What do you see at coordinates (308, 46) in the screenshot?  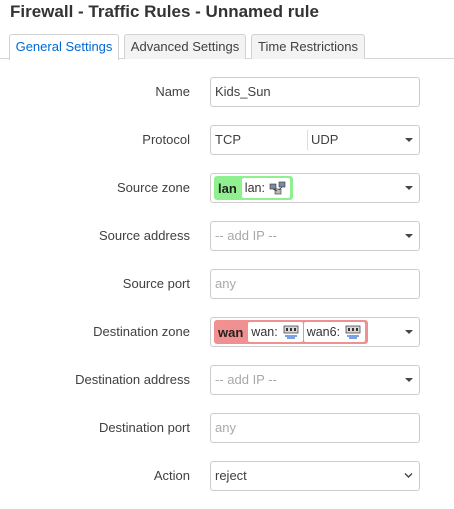 I see `tab-time-restrictions: Time Restrictions` at bounding box center [308, 46].